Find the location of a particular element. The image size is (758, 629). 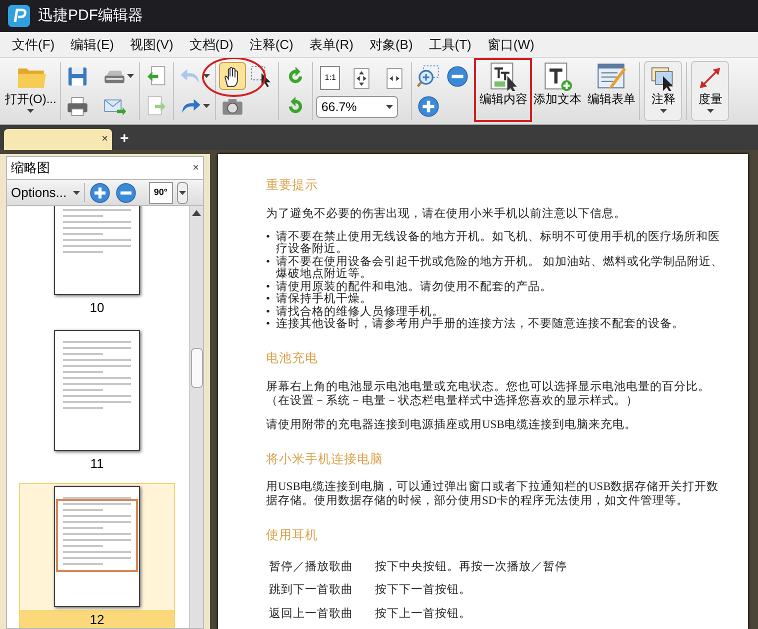

page-number: 10 is located at coordinates (97, 308).